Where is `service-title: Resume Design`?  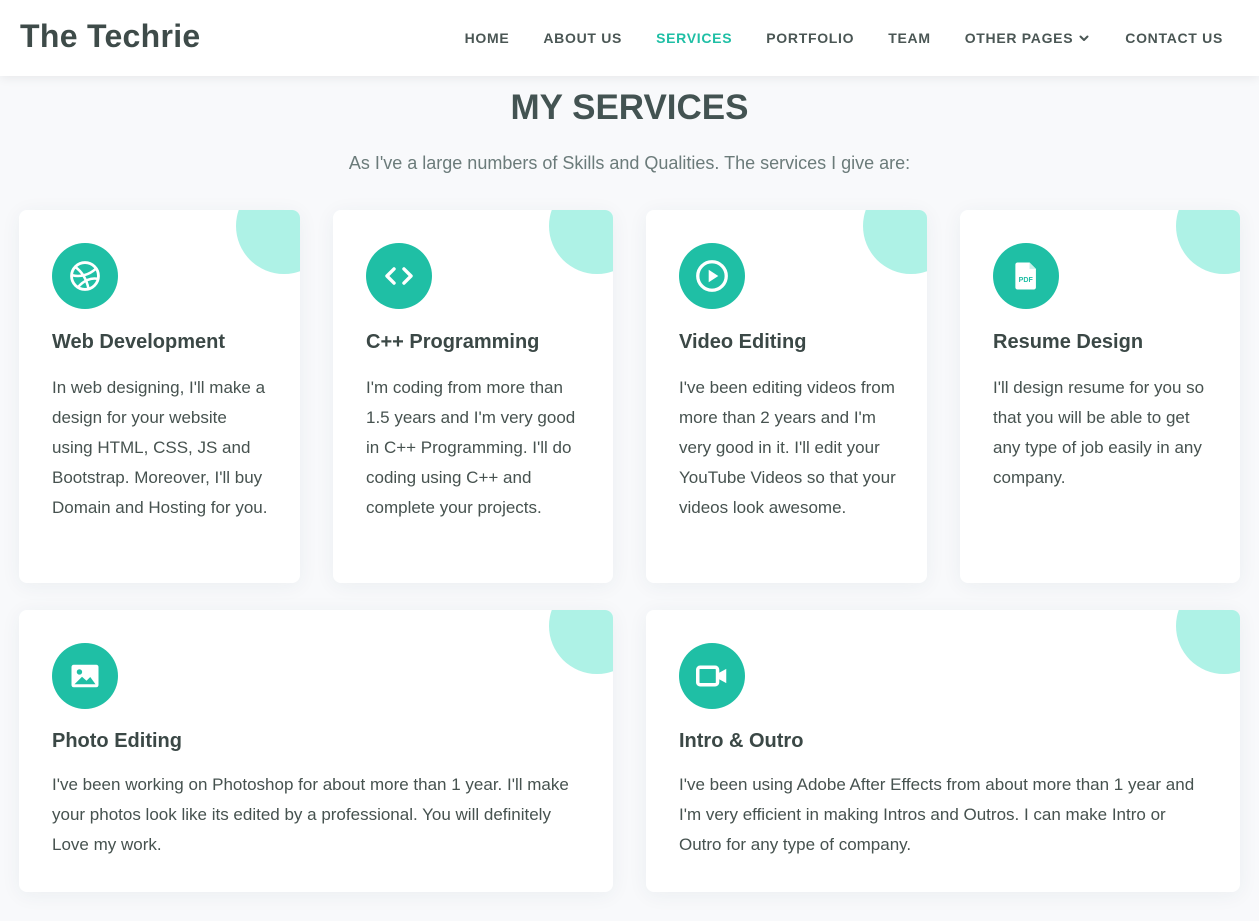
service-title: Resume Design is located at coordinates (1068, 342).